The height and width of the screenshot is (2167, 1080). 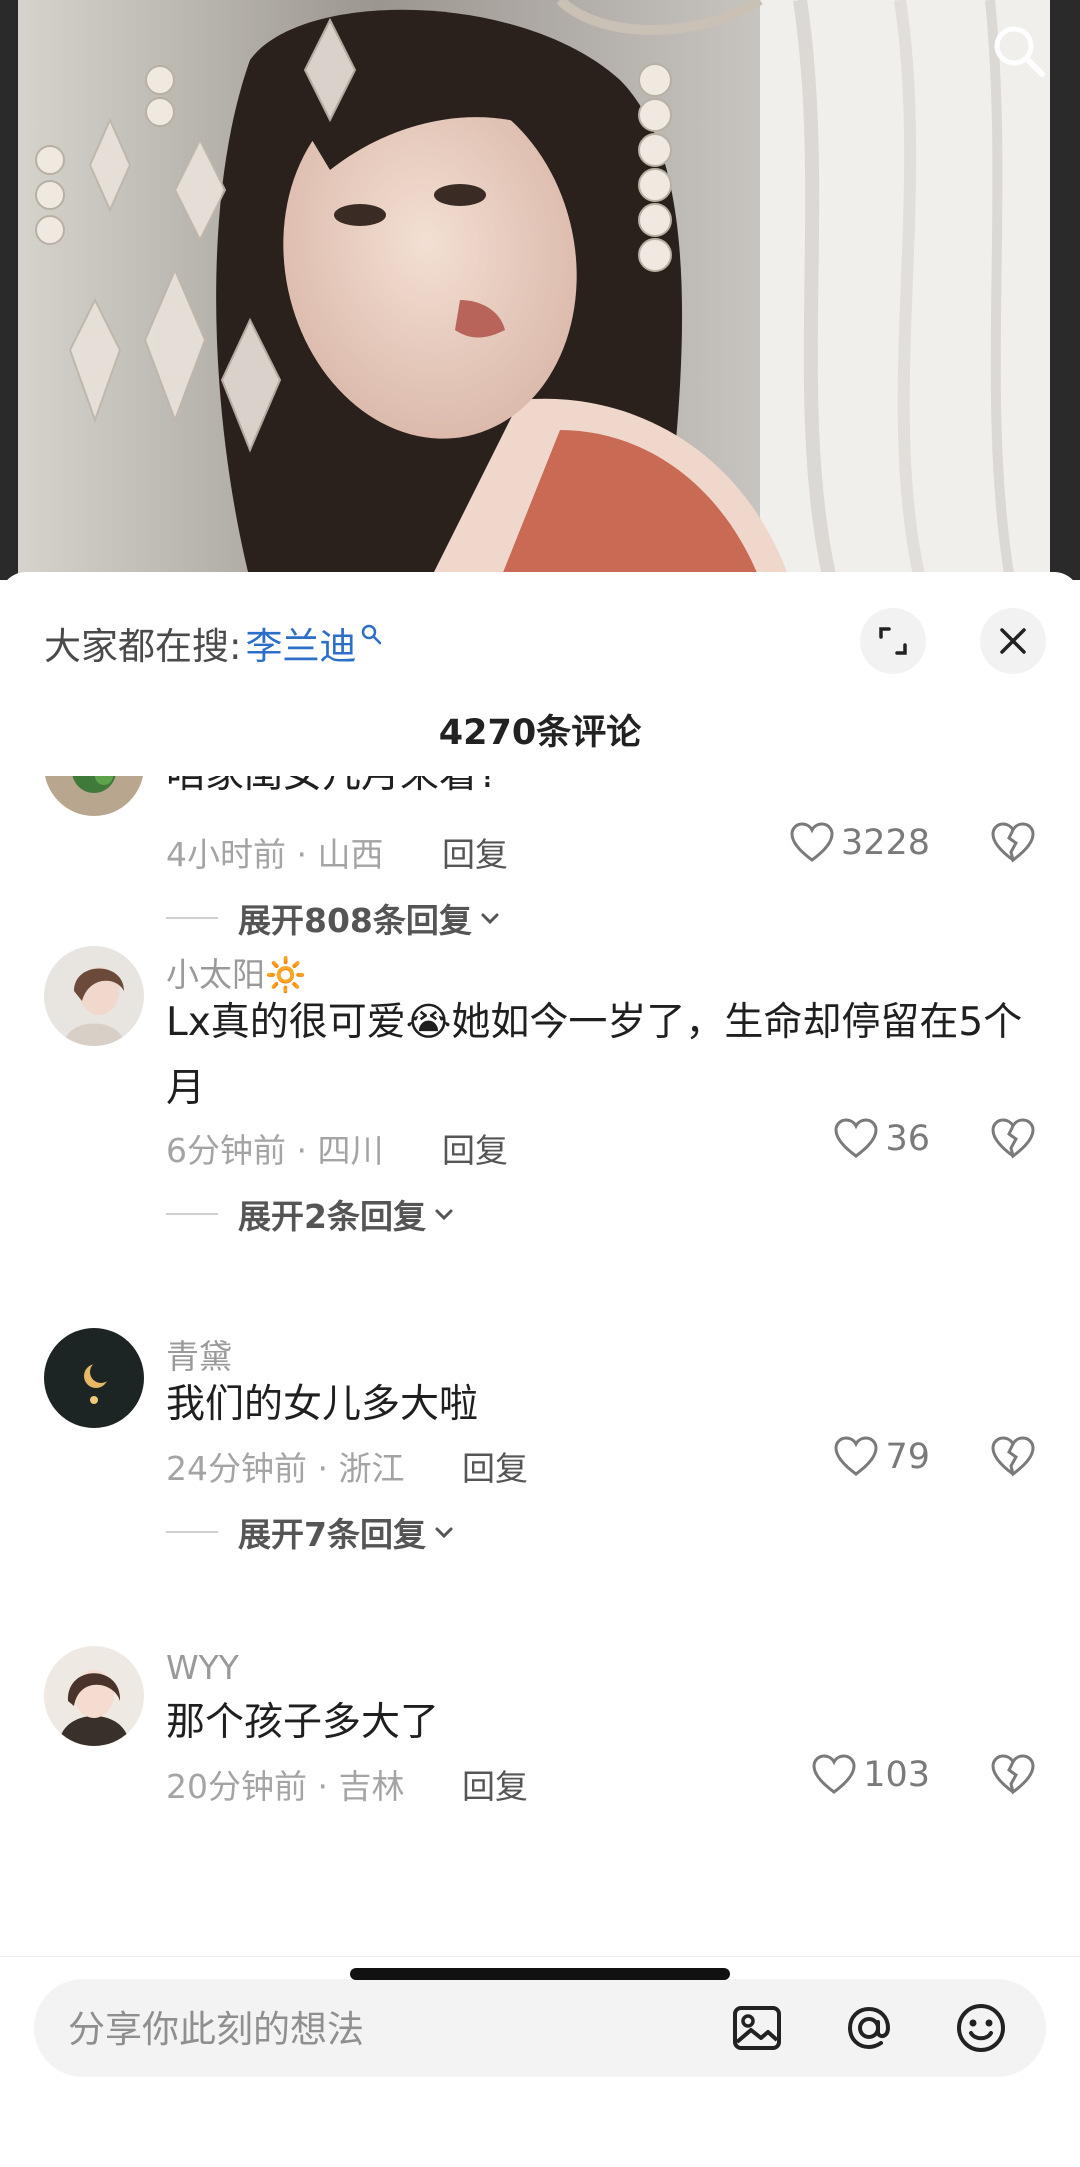 I want to click on comment-meta: 24分钟前 · 浙江, so click(x=285, y=1468).